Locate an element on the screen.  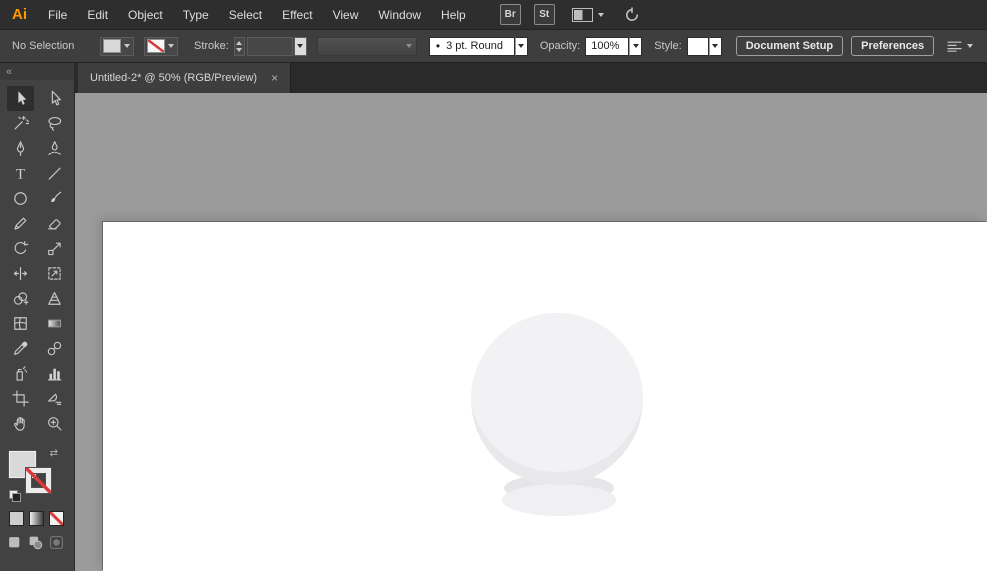
symbol-sprayer-tool is located at coordinates (20, 373).